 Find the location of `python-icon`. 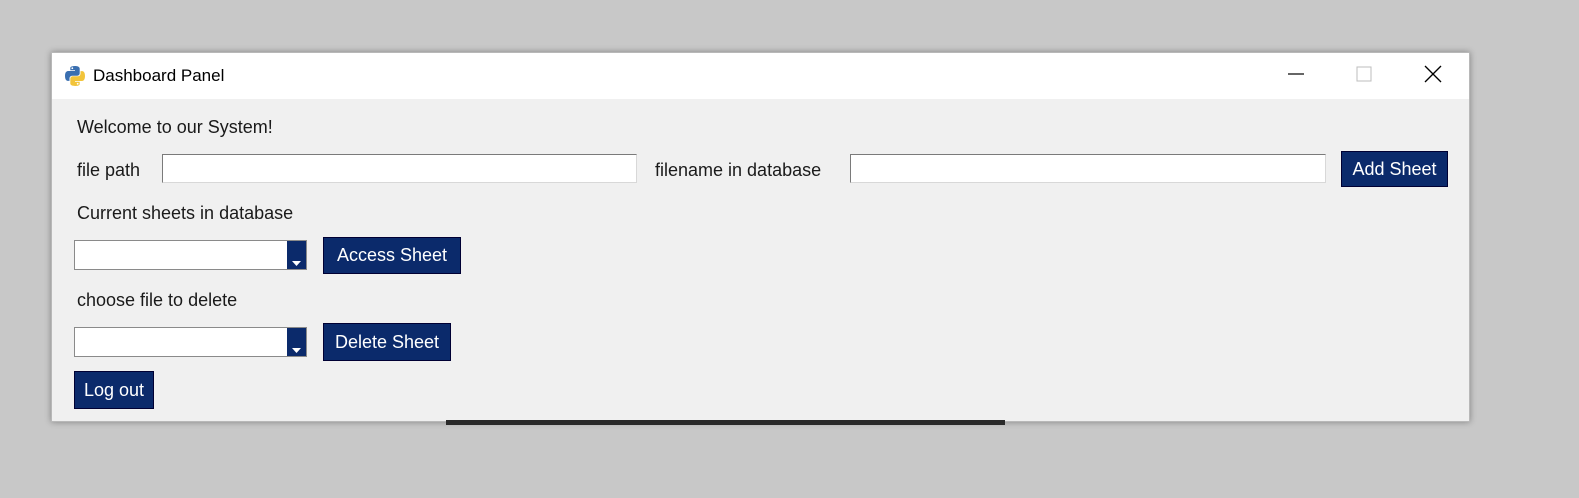

python-icon is located at coordinates (75, 76).